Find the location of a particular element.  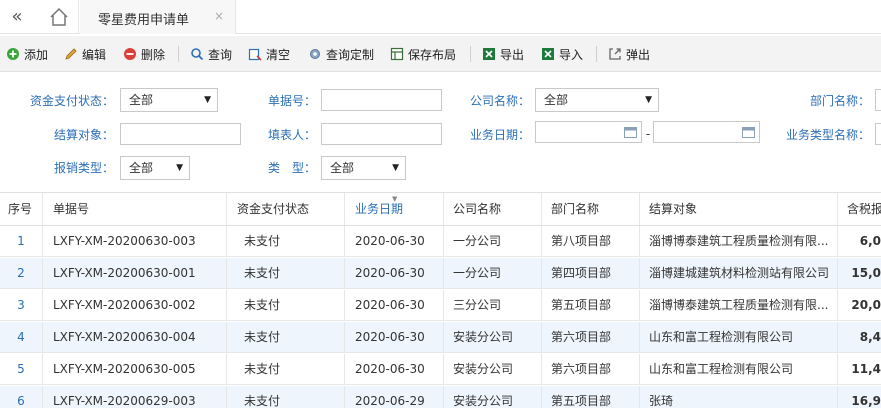

clear-form-icon is located at coordinates (255, 54).